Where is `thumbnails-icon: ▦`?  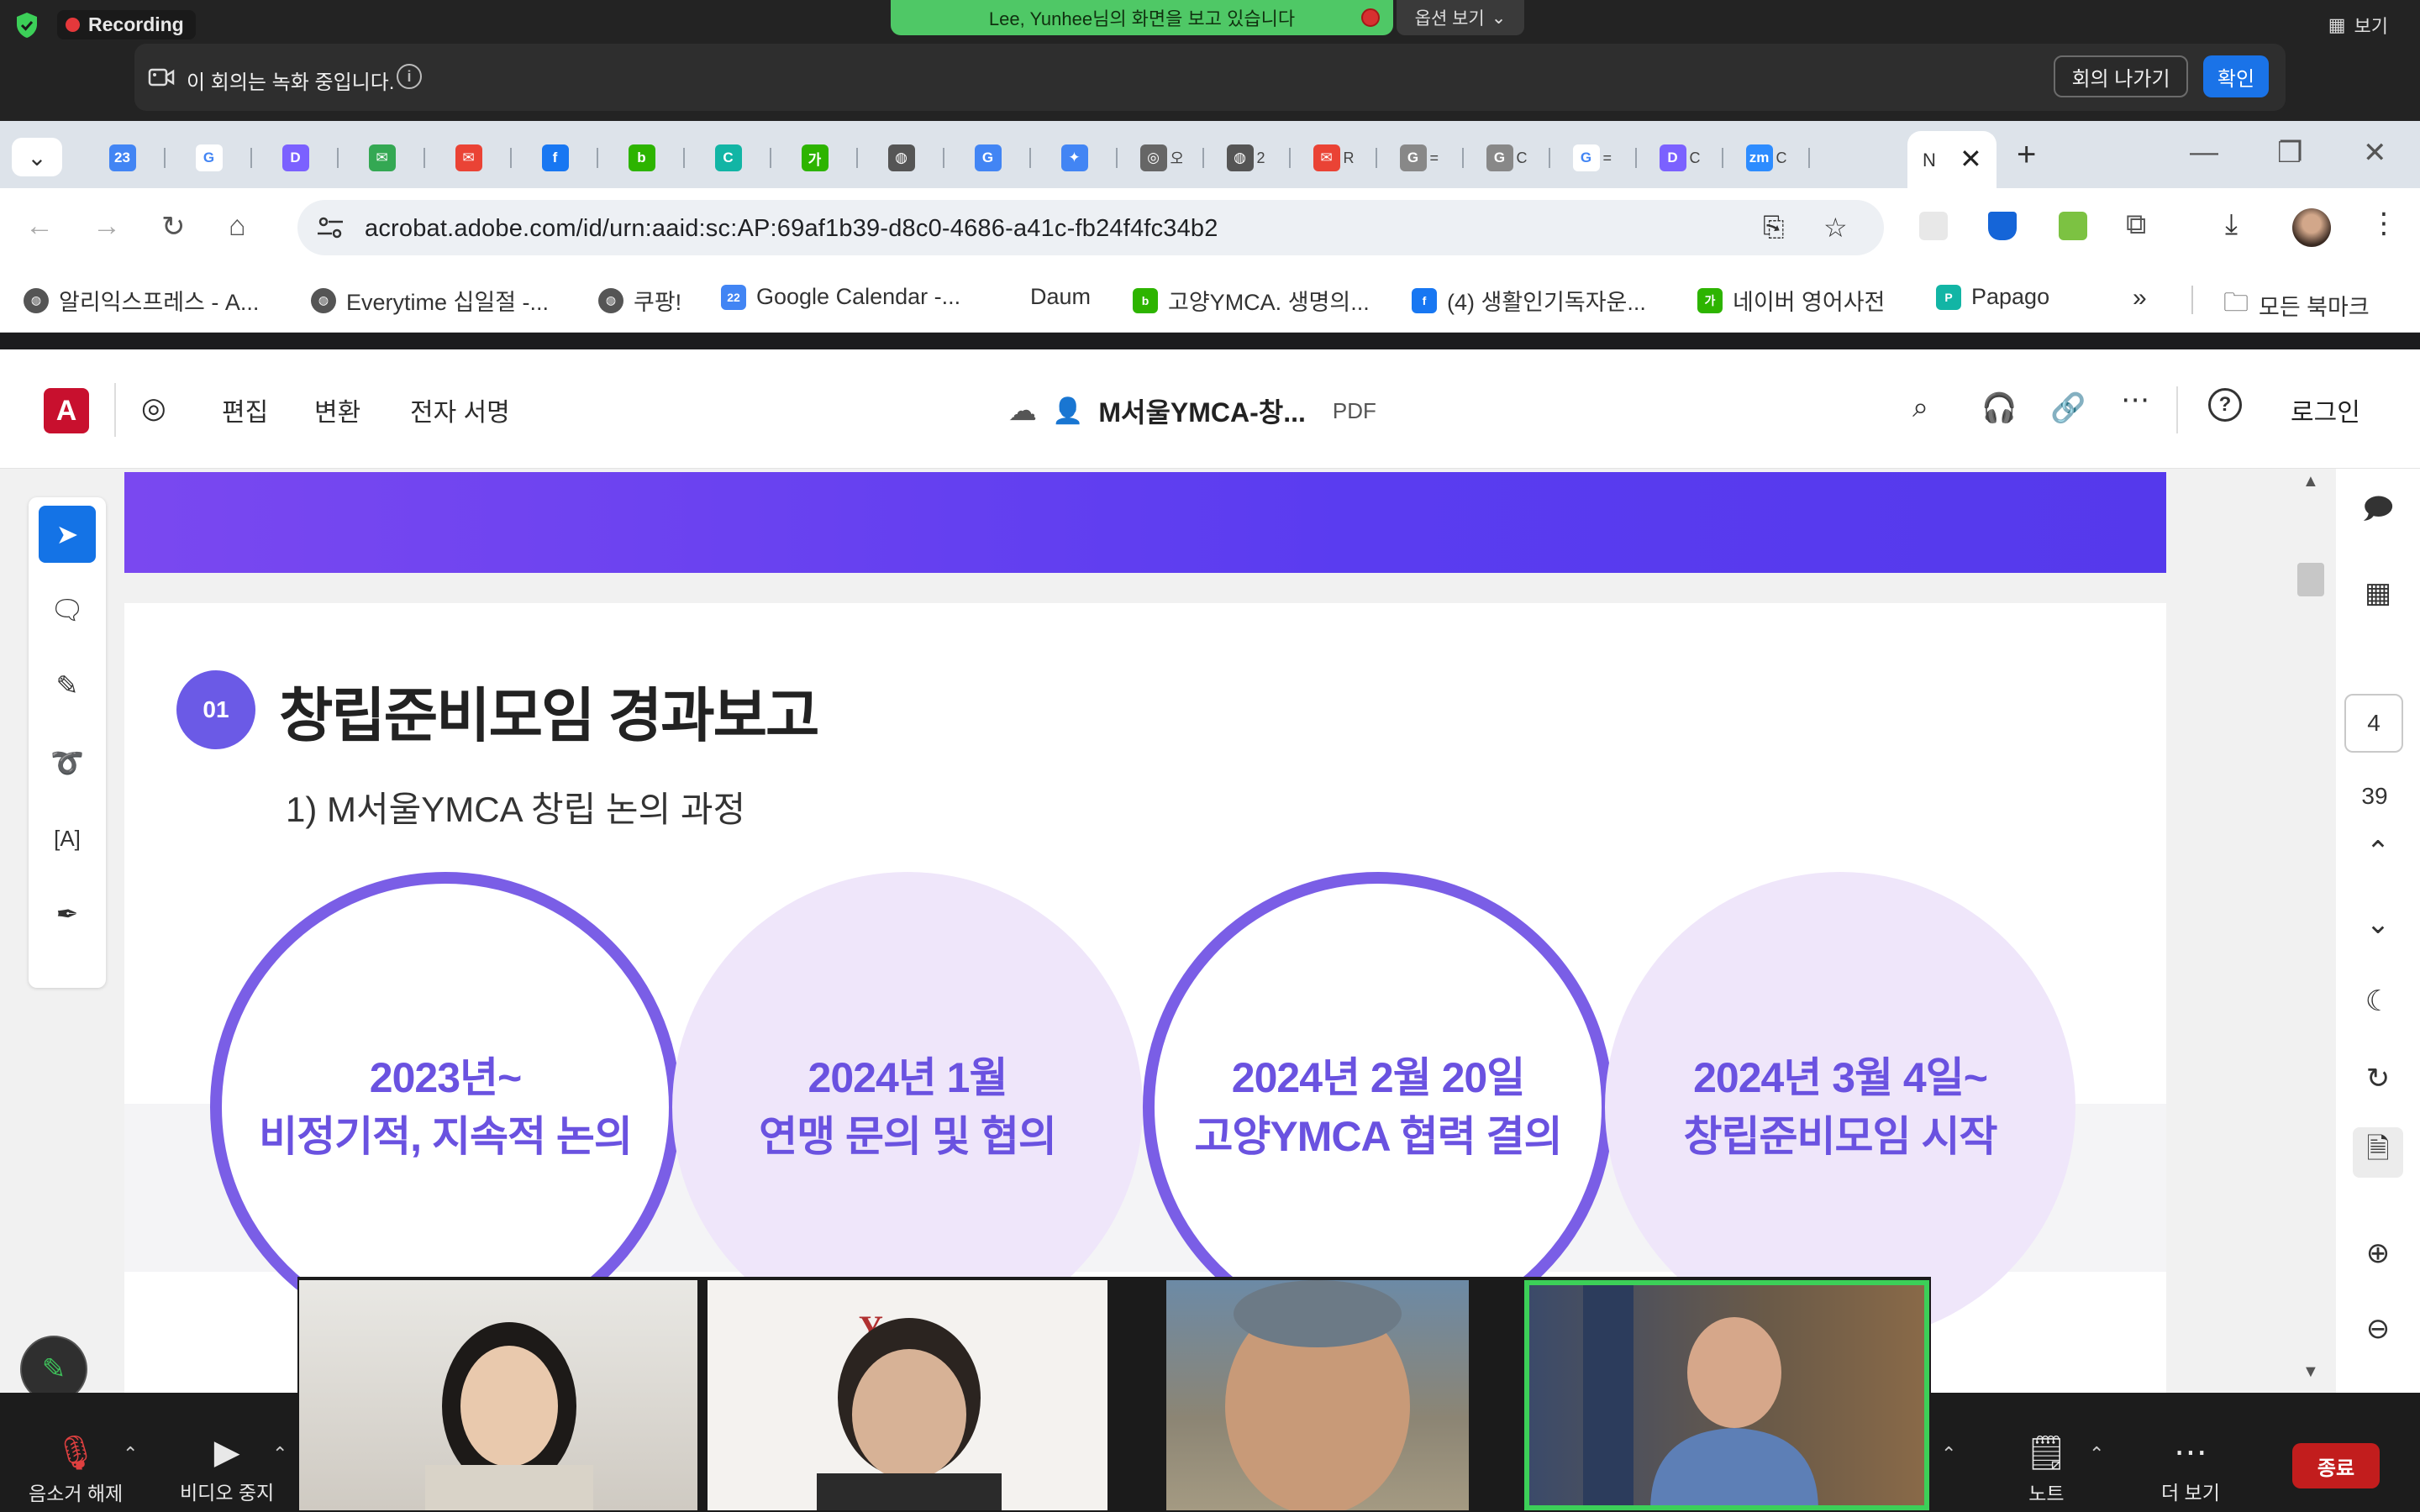
thumbnails-icon: ▦ is located at coordinates (2378, 593).